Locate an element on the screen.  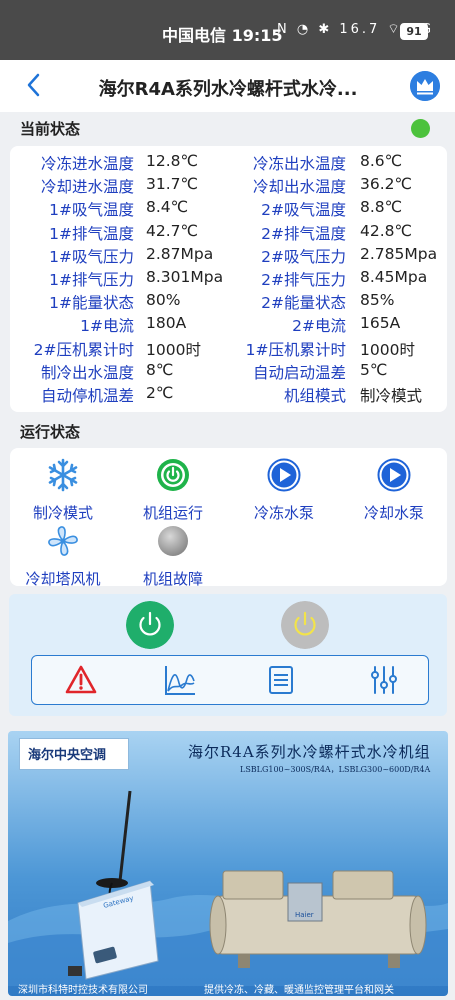
run-status-cooling-mode: 制冷模式 is located at coordinates (63, 490).